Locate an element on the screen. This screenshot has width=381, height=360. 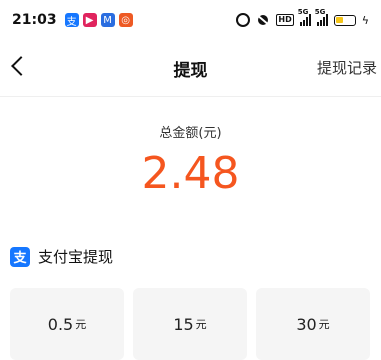
balance-amount: 2.48 is located at coordinates (190, 173).